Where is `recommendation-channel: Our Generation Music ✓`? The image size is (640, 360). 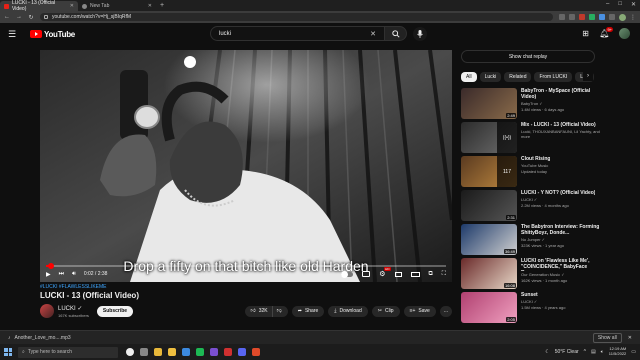
recommendation-channel: Our Generation Music ✓ is located at coordinates (561, 274).